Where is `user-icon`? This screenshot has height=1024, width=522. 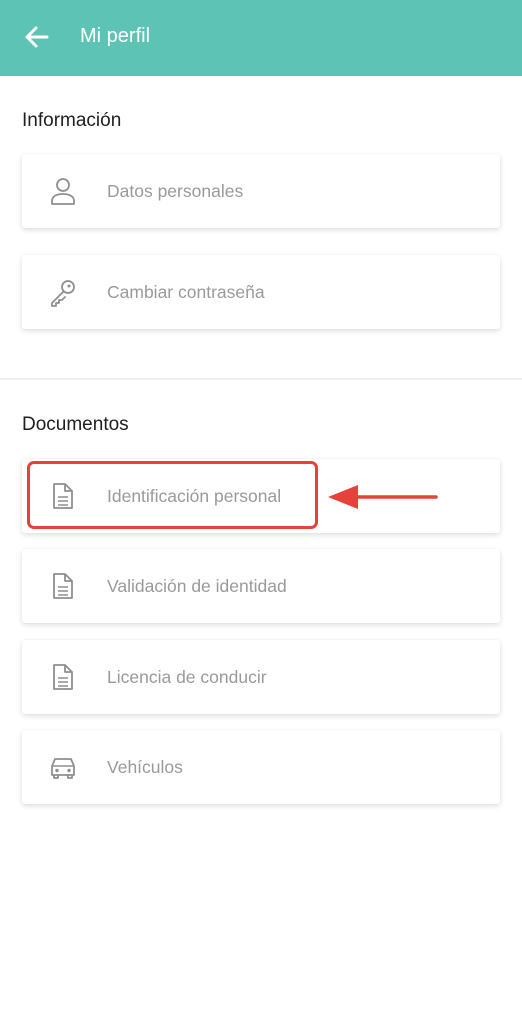
user-icon is located at coordinates (63, 191).